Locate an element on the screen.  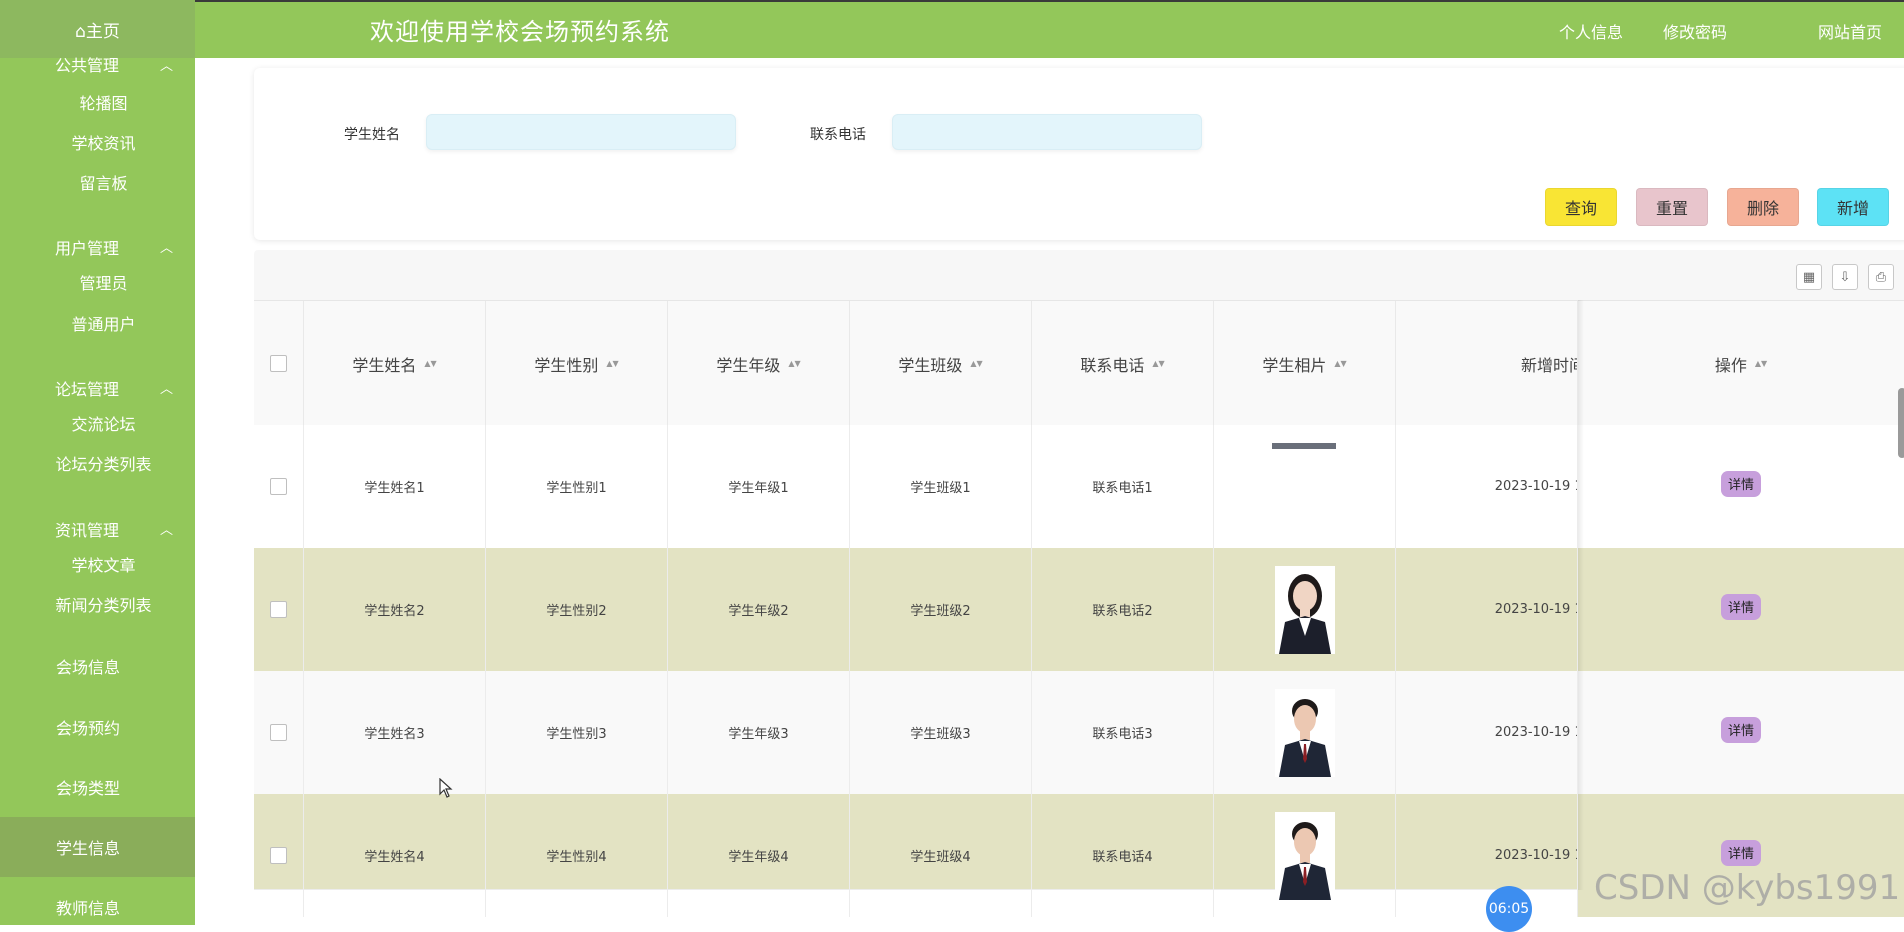
table-row: 学生姓名2学生性别2学生年级2学生班级2联系电话2 2023-10-19 17 详情 is located at coordinates (1079, 610).